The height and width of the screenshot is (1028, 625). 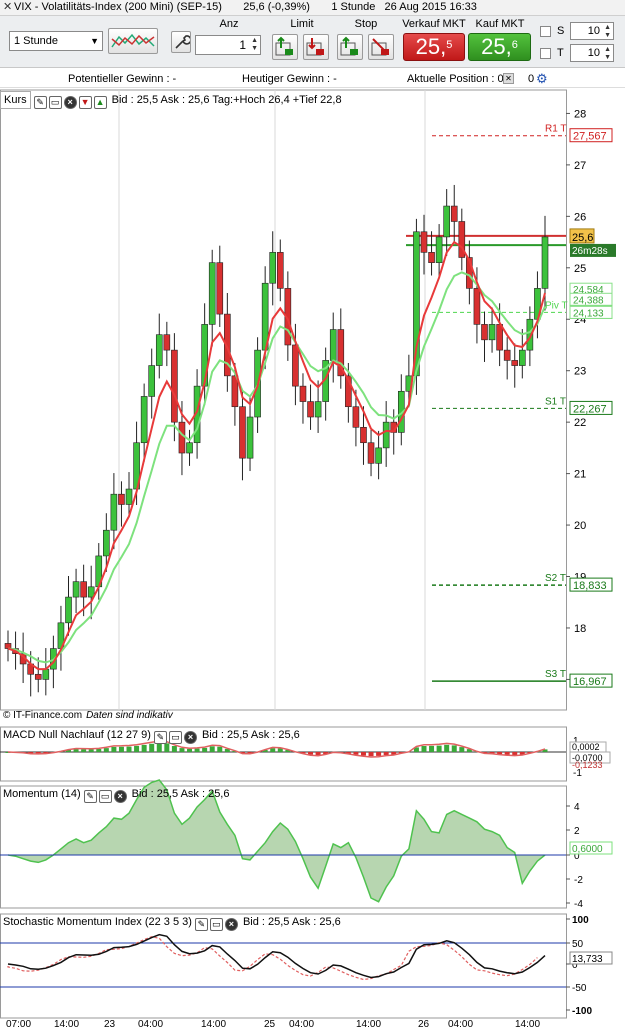 I want to click on stop-loss-stepper: ▲ ▼, so click(x=607, y=32).